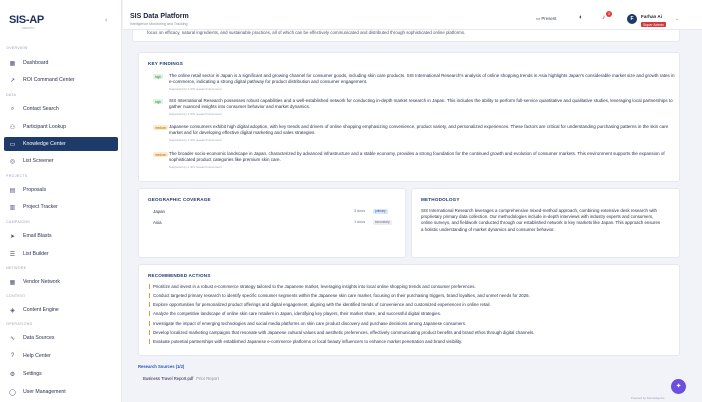  I want to click on sidebar-item-participant-lookup: ⚇ Participant Lookup, so click(61, 127).